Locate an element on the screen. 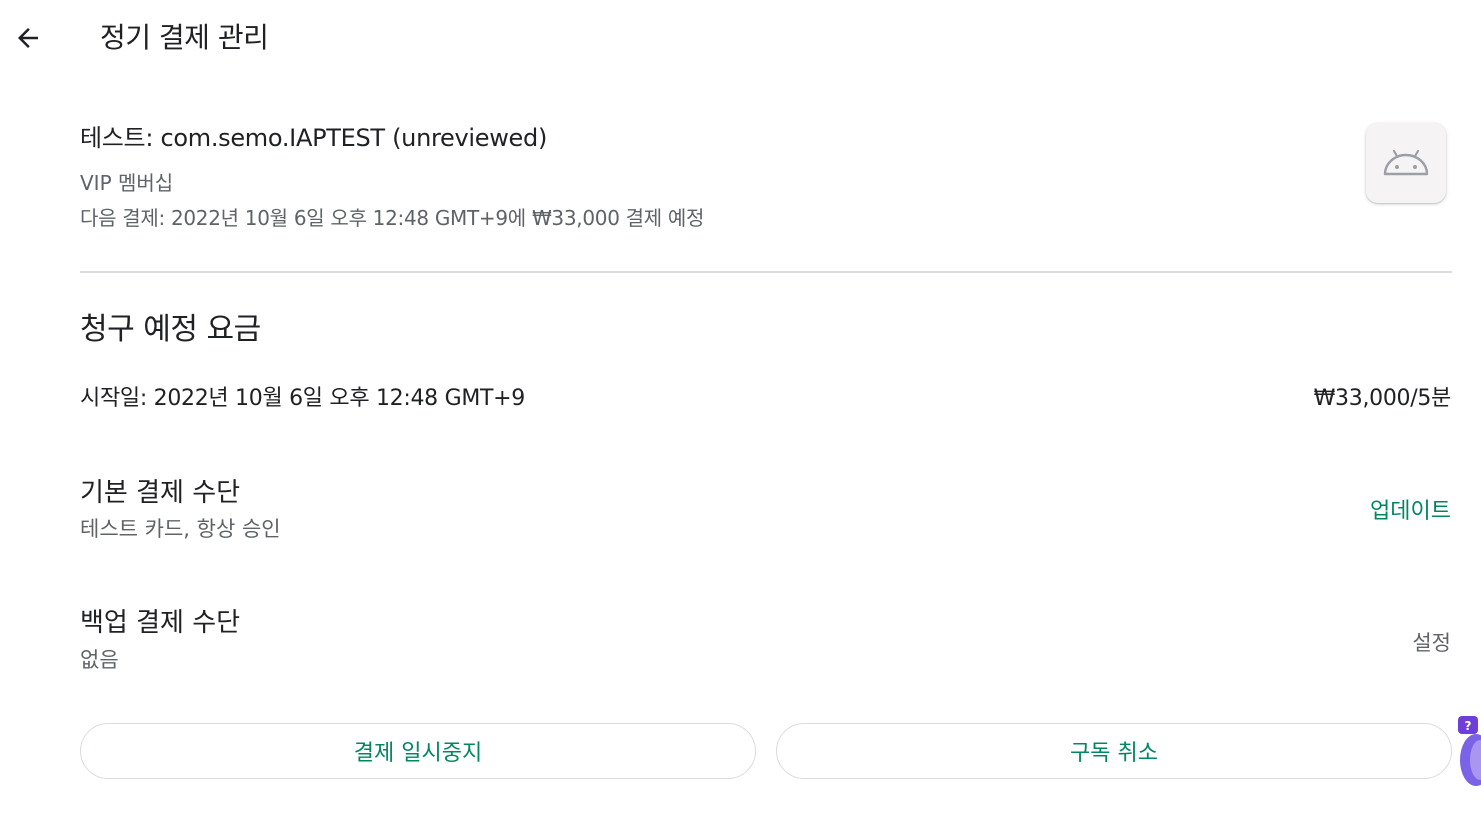  primary-payment-title: 기본 결제 수단 is located at coordinates (160, 493).